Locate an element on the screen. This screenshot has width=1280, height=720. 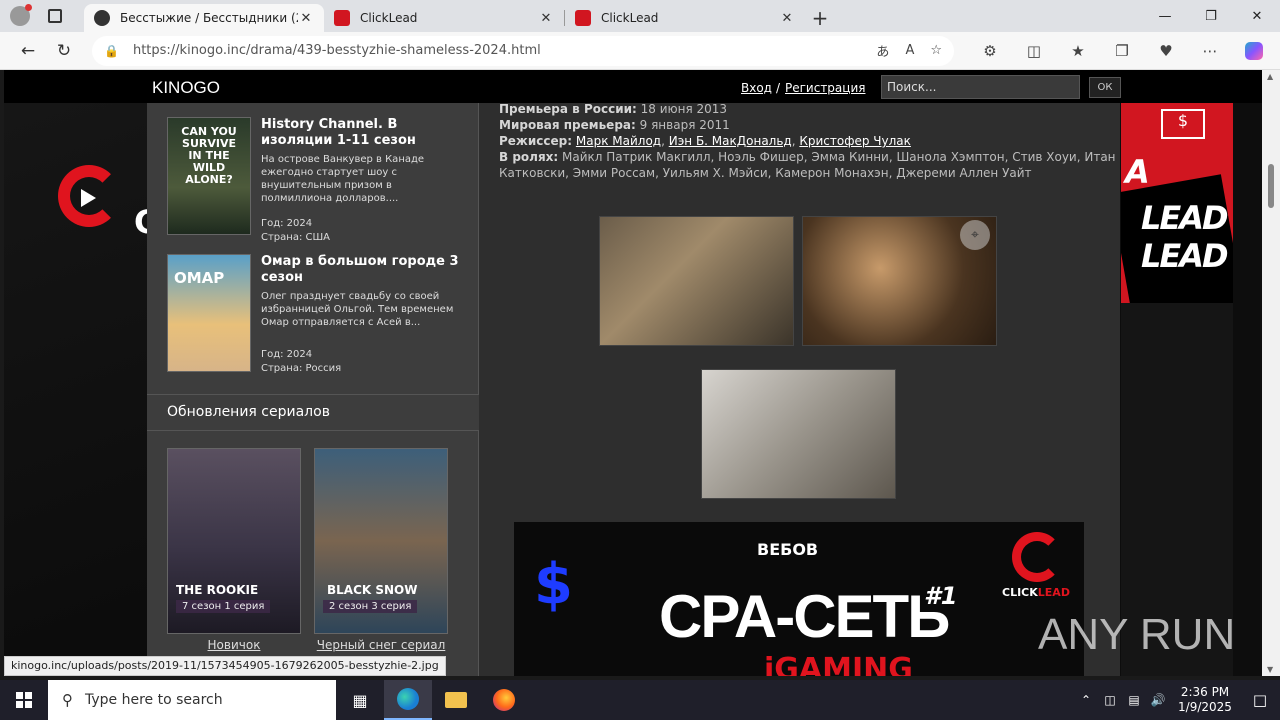
card-label: Черный снег сериал is located at coordinates (381, 645).